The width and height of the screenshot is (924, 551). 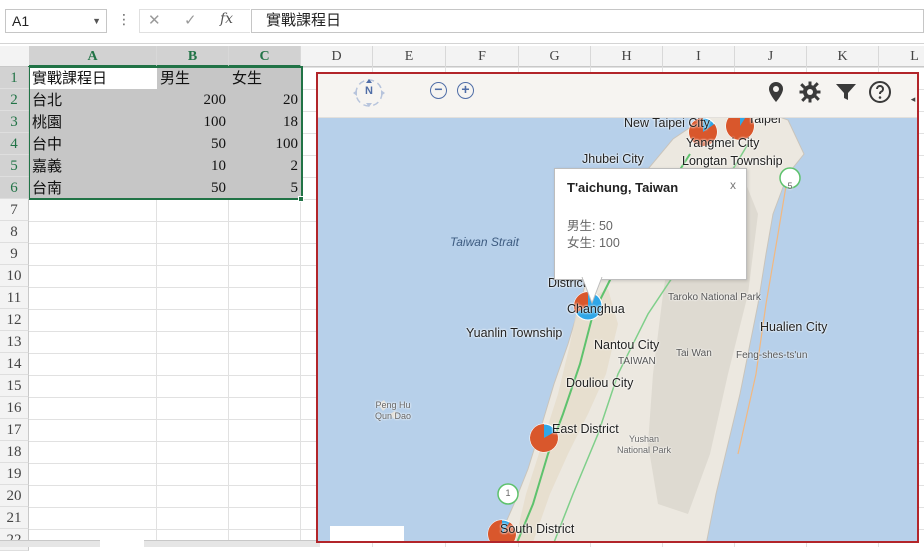 I want to click on zoom-in-button: +, so click(x=465, y=90).